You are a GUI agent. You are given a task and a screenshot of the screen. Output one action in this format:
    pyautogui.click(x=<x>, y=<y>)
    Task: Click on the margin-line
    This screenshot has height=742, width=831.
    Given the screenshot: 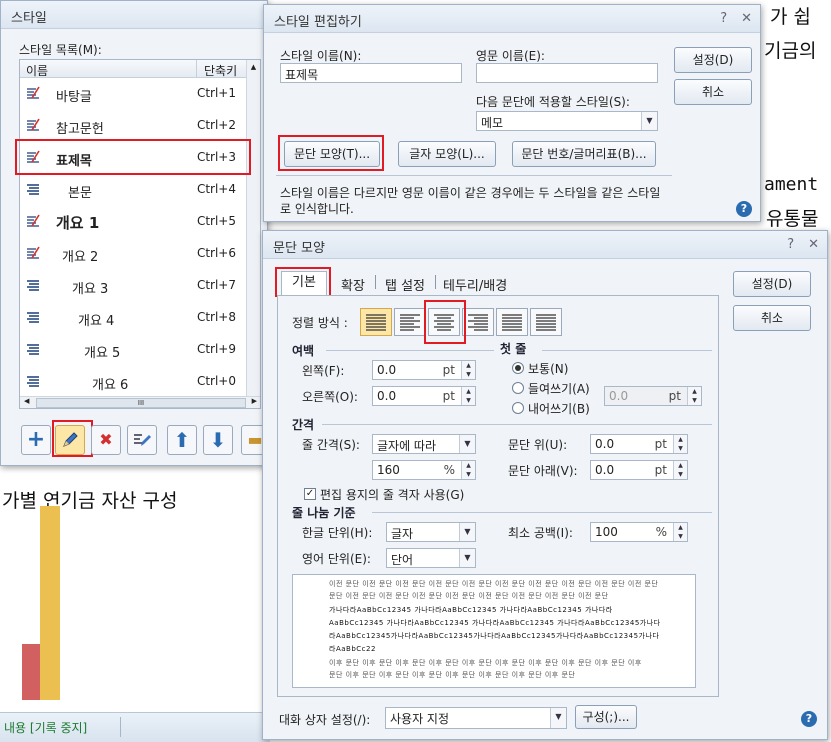 What is the action you would take?
    pyautogui.click(x=410, y=350)
    